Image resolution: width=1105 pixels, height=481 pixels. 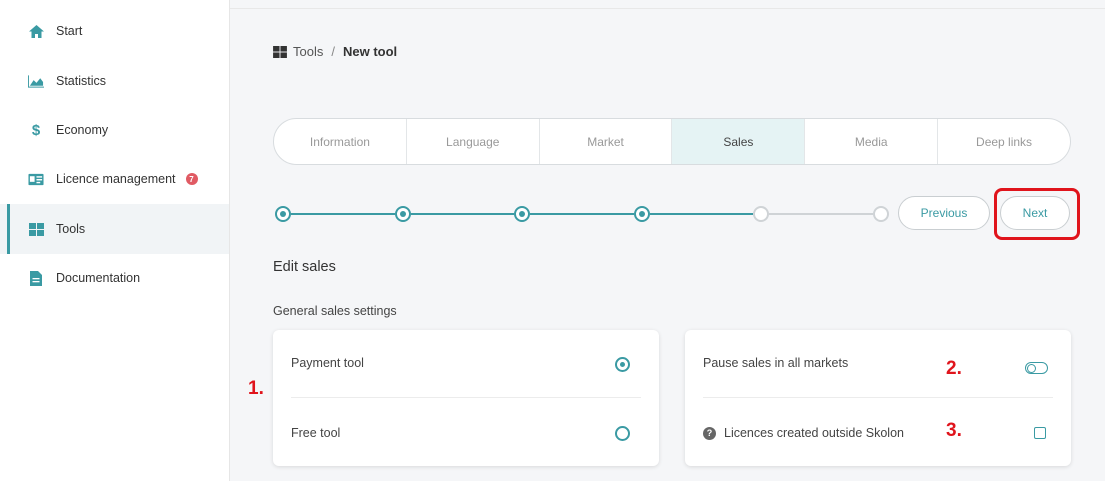 I want to click on pause-sales-toggle, so click(x=1036, y=368).